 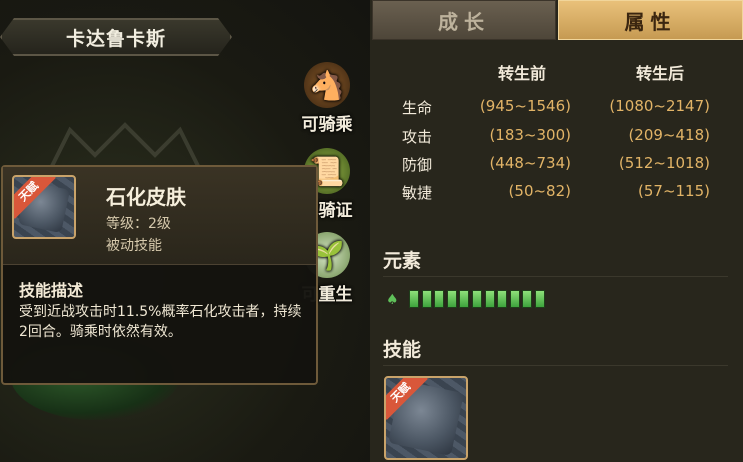 What do you see at coordinates (539, 191) in the screenshot?
I see `stat-agility-before: (50~82)` at bounding box center [539, 191].